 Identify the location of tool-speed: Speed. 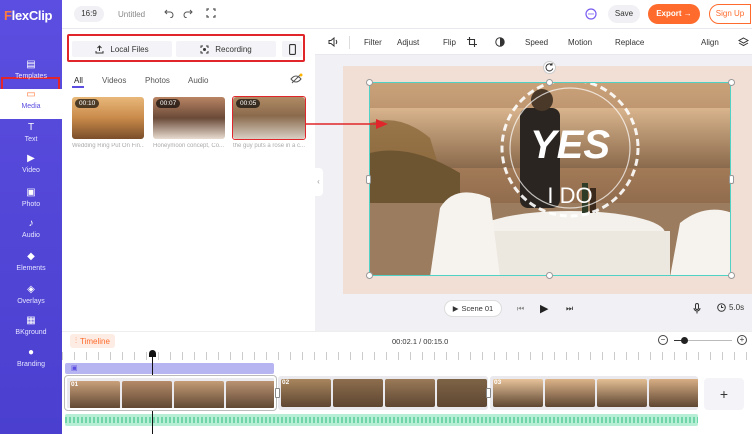
(536, 42).